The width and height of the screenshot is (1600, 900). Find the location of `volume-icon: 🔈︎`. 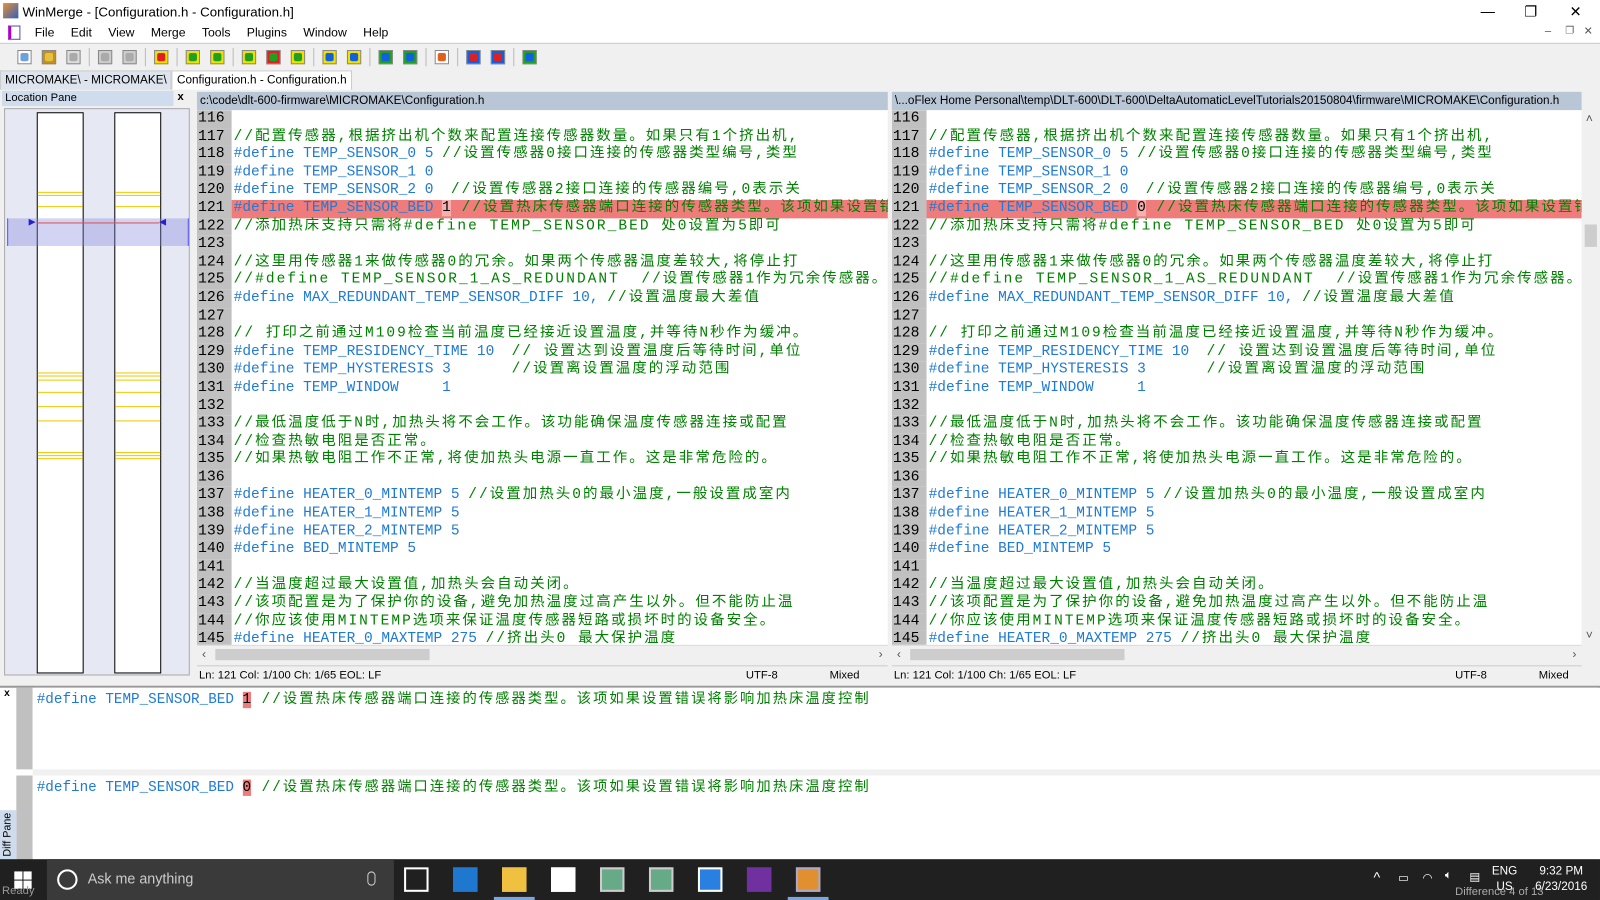

volume-icon: 🔈︎ is located at coordinates (1448, 875).